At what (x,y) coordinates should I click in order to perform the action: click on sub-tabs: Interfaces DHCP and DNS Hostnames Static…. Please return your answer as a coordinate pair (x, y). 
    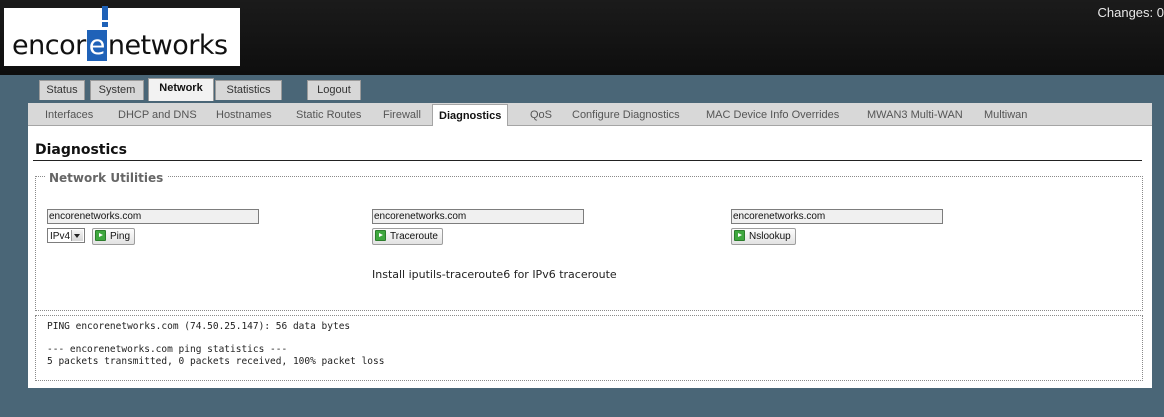
    Looking at the image, I should click on (590, 114).